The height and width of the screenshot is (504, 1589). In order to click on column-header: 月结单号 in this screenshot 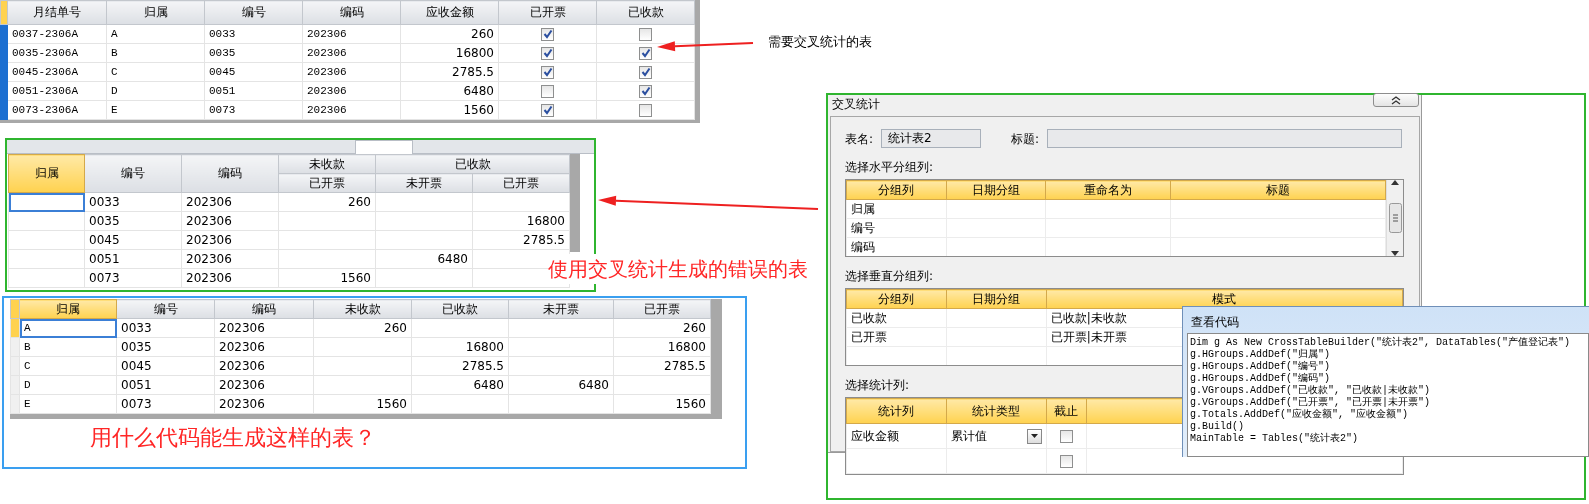, I will do `click(57, 12)`.